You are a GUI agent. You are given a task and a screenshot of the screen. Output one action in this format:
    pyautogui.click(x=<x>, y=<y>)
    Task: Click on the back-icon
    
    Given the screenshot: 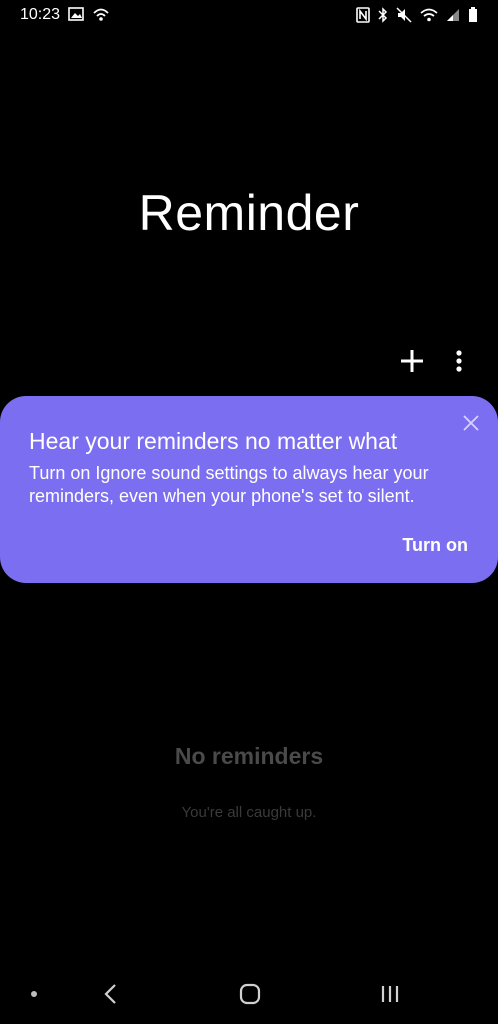 What is the action you would take?
    pyautogui.click(x=110, y=994)
    